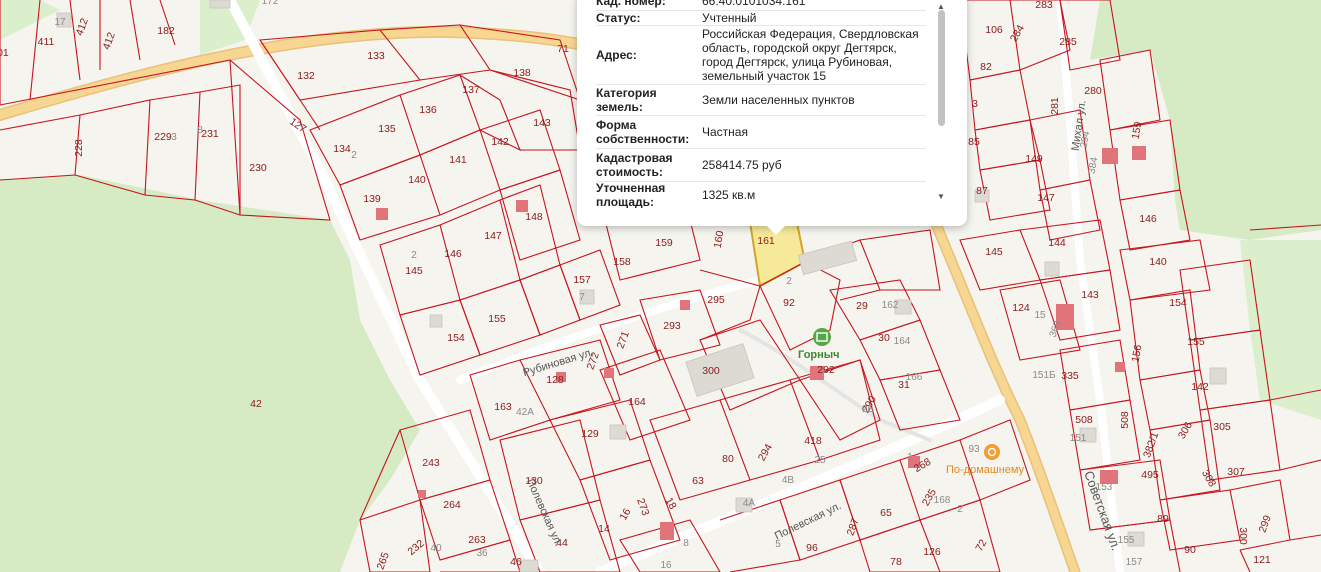  I want to click on plot-number: 141, so click(458, 160).